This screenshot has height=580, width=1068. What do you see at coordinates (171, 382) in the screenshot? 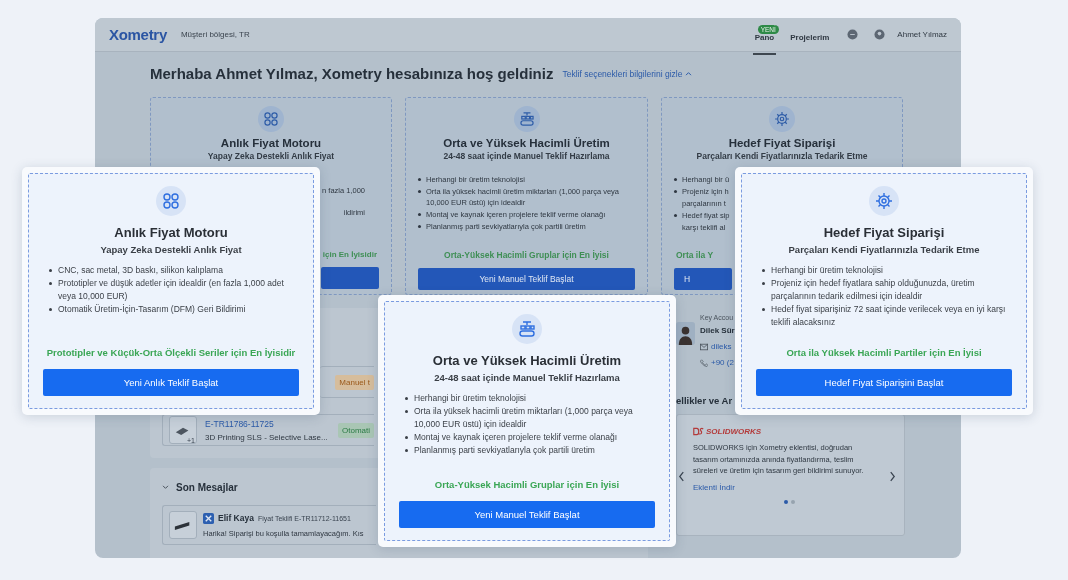
I see `start-button: Yeni Anlık Teklif Başlat` at bounding box center [171, 382].